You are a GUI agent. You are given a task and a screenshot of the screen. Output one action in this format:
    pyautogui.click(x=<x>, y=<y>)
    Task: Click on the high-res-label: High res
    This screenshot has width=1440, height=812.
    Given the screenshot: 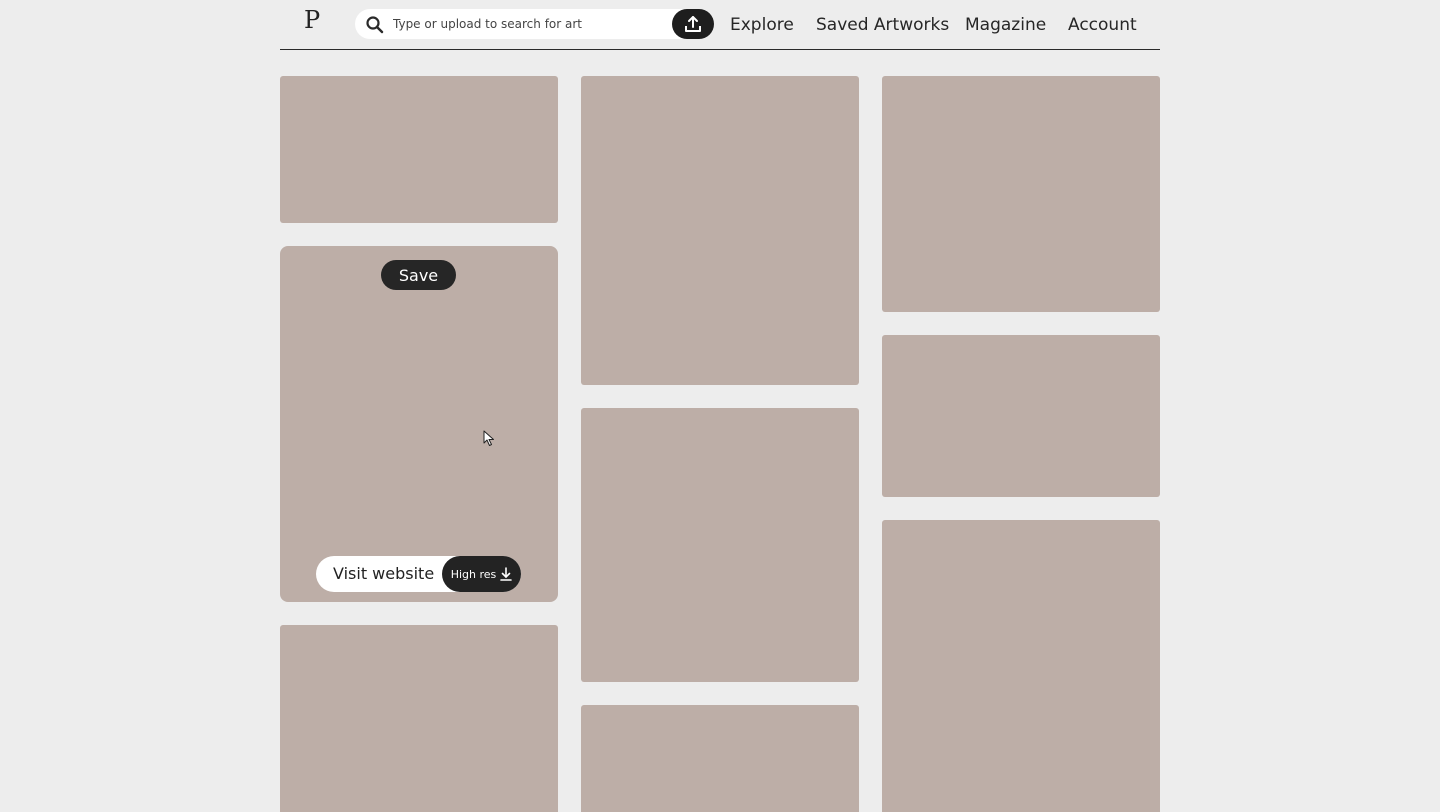 What is the action you would take?
    pyautogui.click(x=473, y=574)
    